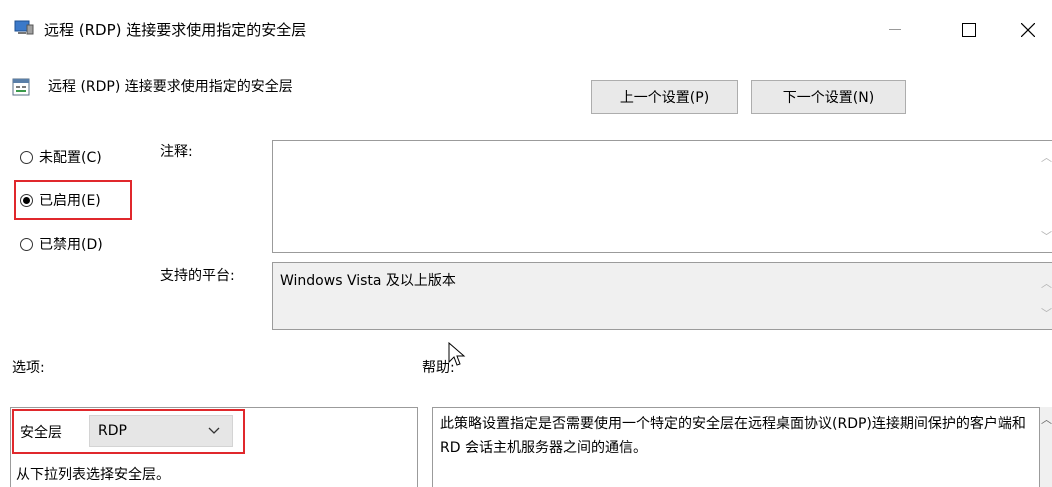 This screenshot has width=1052, height=487. I want to click on options-description: 从下拉列表选择安全层。, so click(93, 475).